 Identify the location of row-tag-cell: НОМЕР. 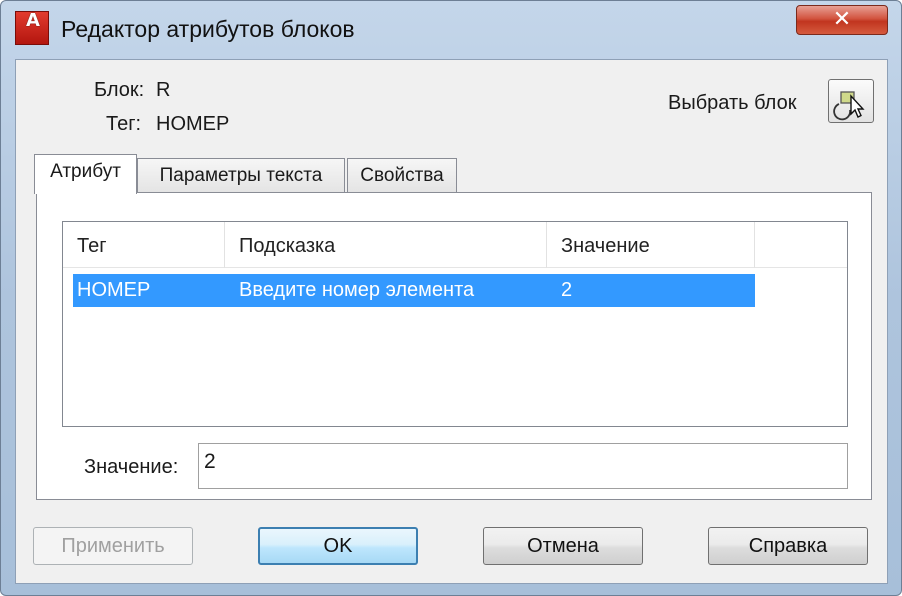
(114, 290).